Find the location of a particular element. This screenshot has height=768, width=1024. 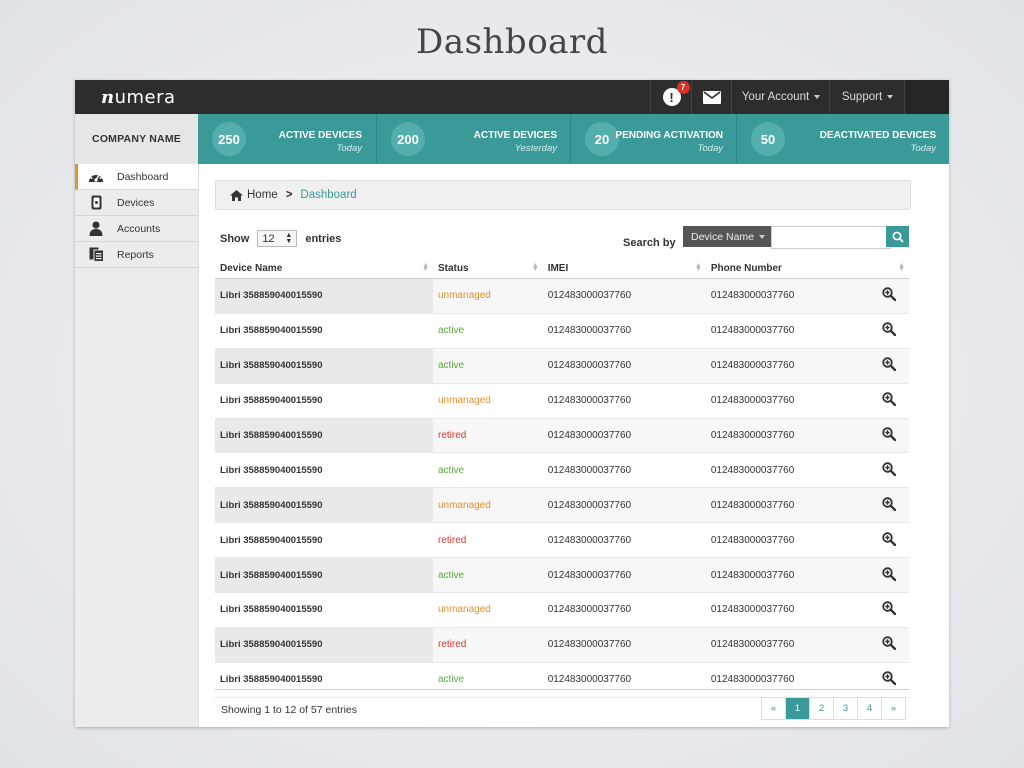

column-header-device-name: Device Name ▲ ▼ is located at coordinates (324, 268).